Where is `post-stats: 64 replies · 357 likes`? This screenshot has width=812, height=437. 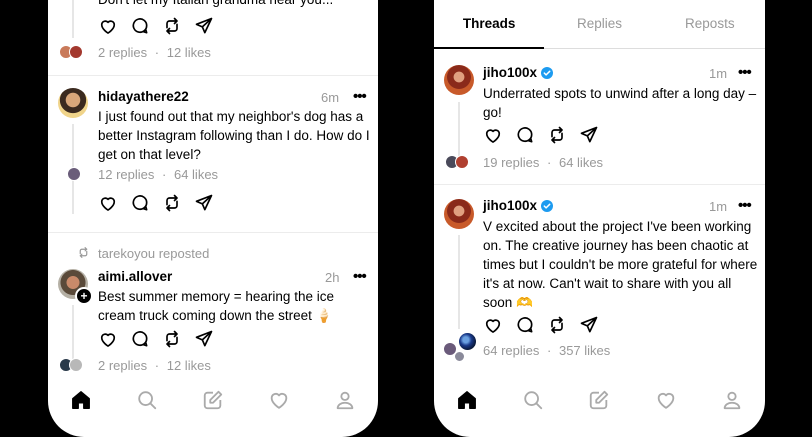
post-stats: 64 replies · 357 likes is located at coordinates (546, 350).